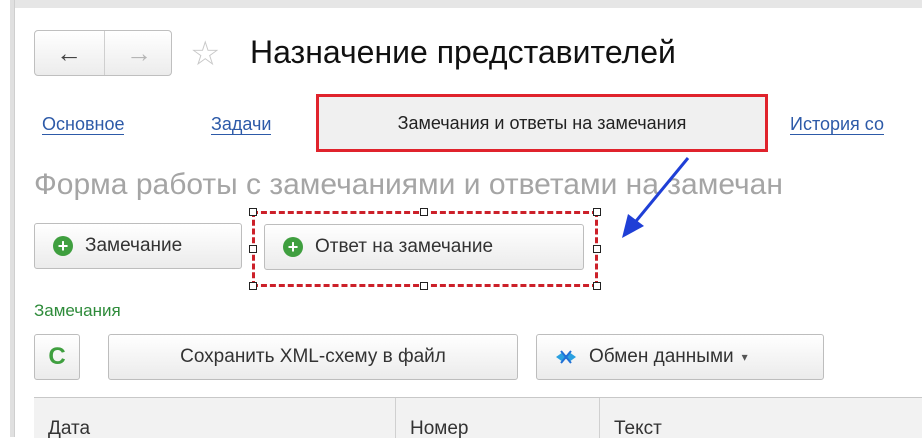 The height and width of the screenshot is (440, 922). Describe the element at coordinates (253, 212) in the screenshot. I see `resize-handle-tl` at that location.